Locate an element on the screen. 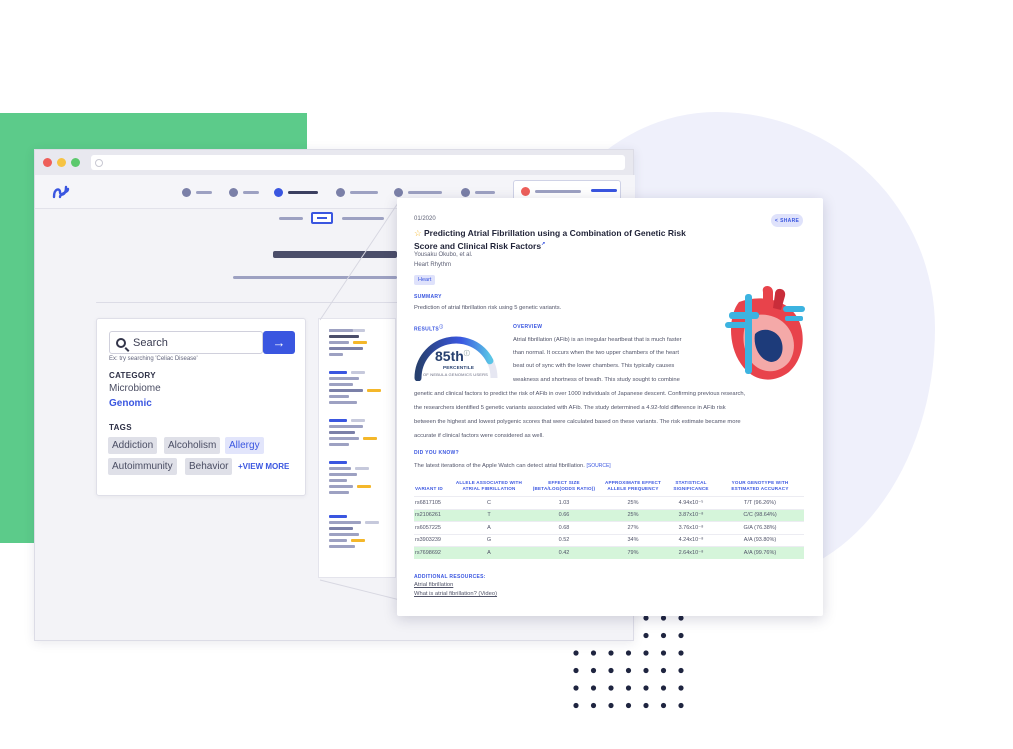 Image resolution: width=1013 pixels, height=749 pixels. toggle-button is located at coordinates (322, 218).